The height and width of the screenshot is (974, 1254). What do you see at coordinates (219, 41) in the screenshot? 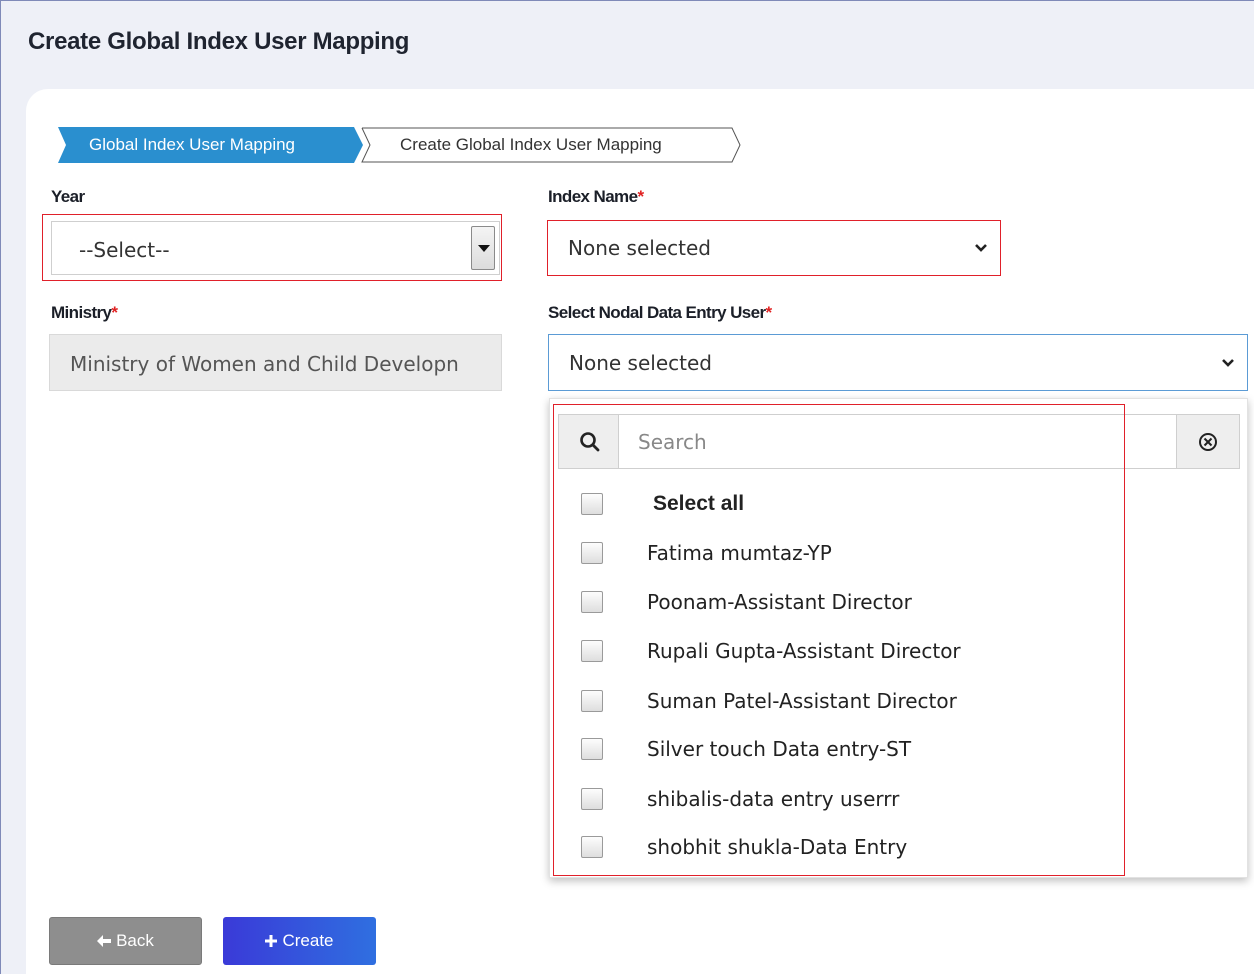
I see `page-title: Create Global Index User Mapping` at bounding box center [219, 41].